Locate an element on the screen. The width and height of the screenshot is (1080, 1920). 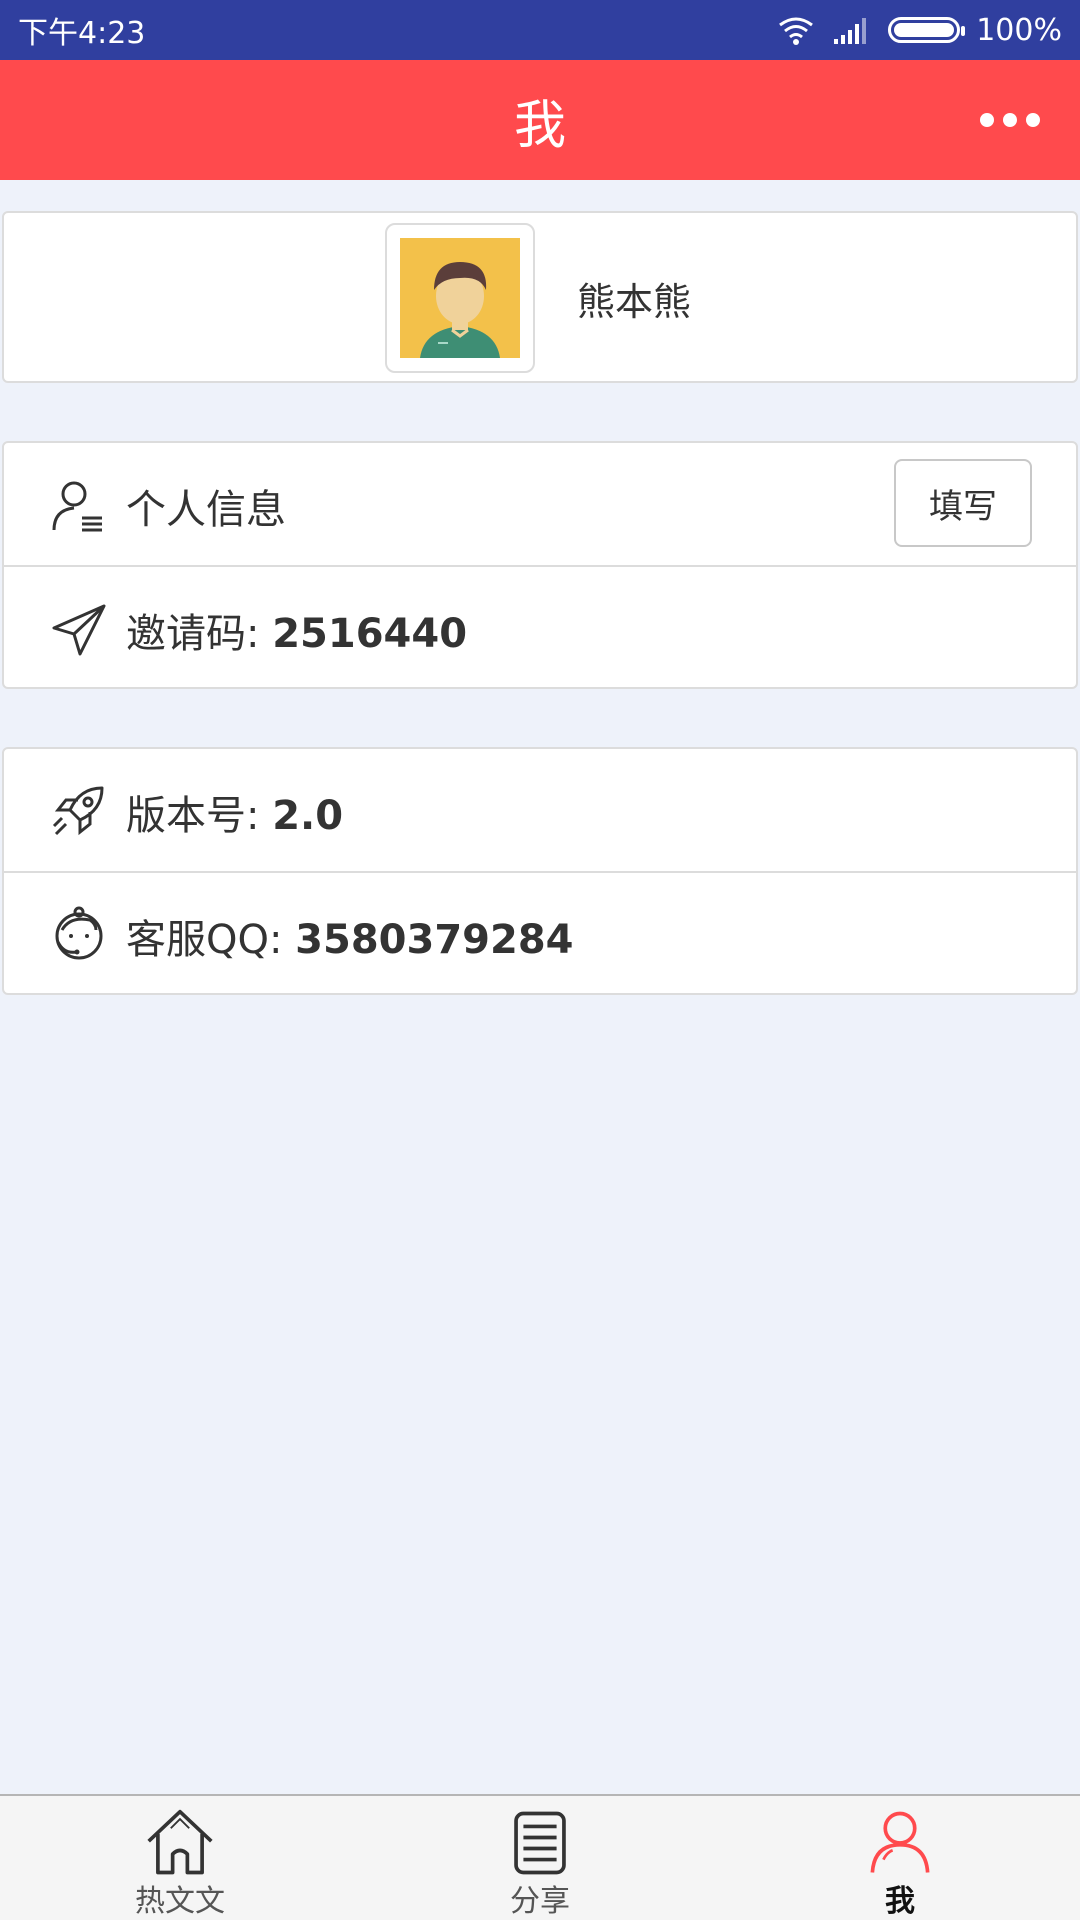
invite-code-row: 邀请码: 2516440 is located at coordinates (540, 626).